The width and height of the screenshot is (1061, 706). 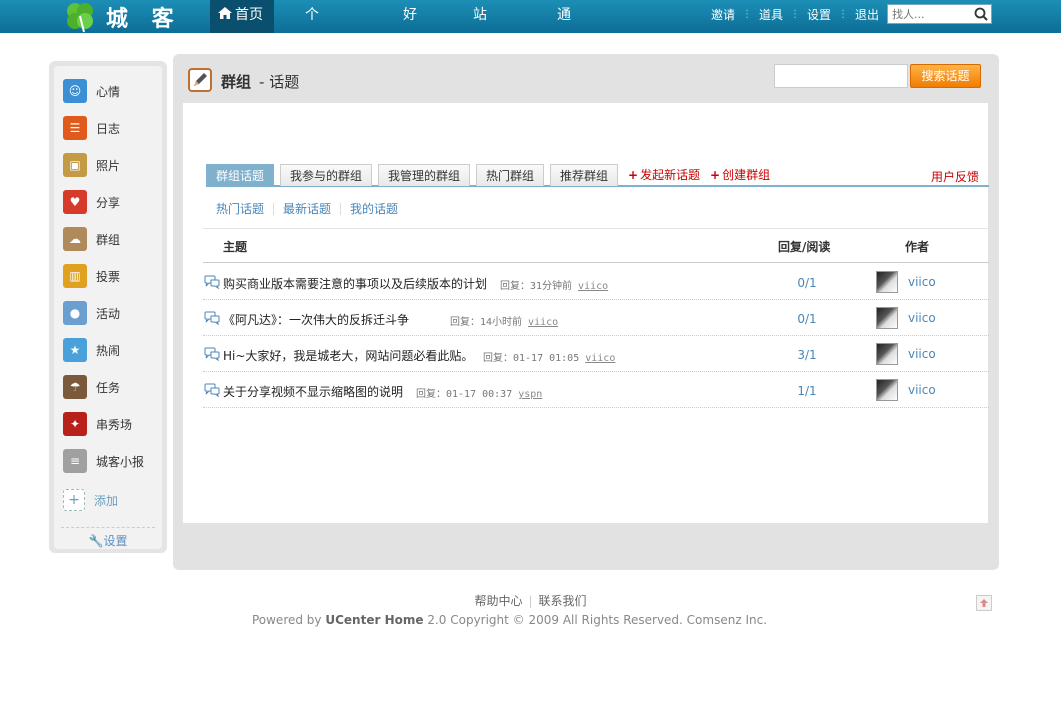 I want to click on sidebar-item-tasks: ☂ 任务, so click(x=91, y=387).